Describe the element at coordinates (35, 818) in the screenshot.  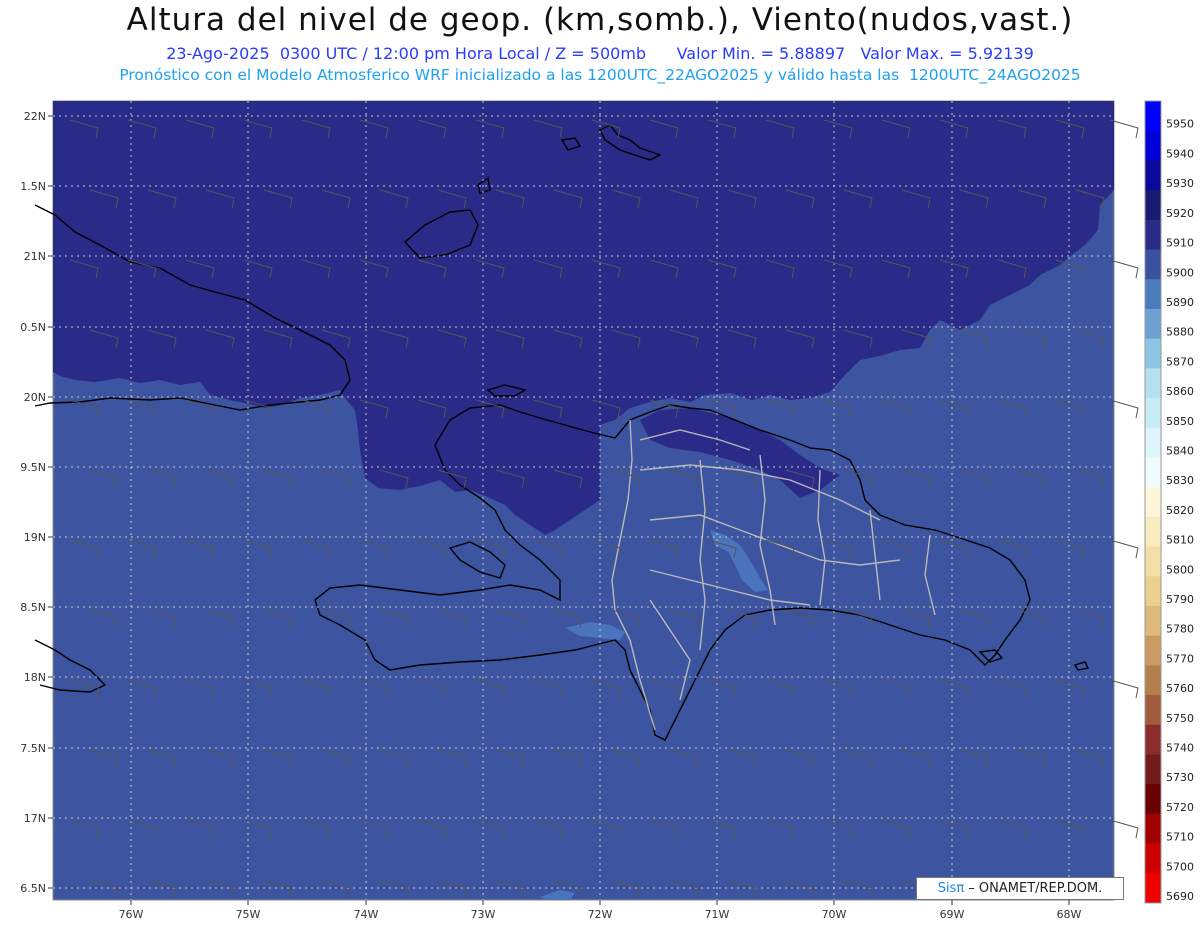
I see `lat-label: 17N` at that location.